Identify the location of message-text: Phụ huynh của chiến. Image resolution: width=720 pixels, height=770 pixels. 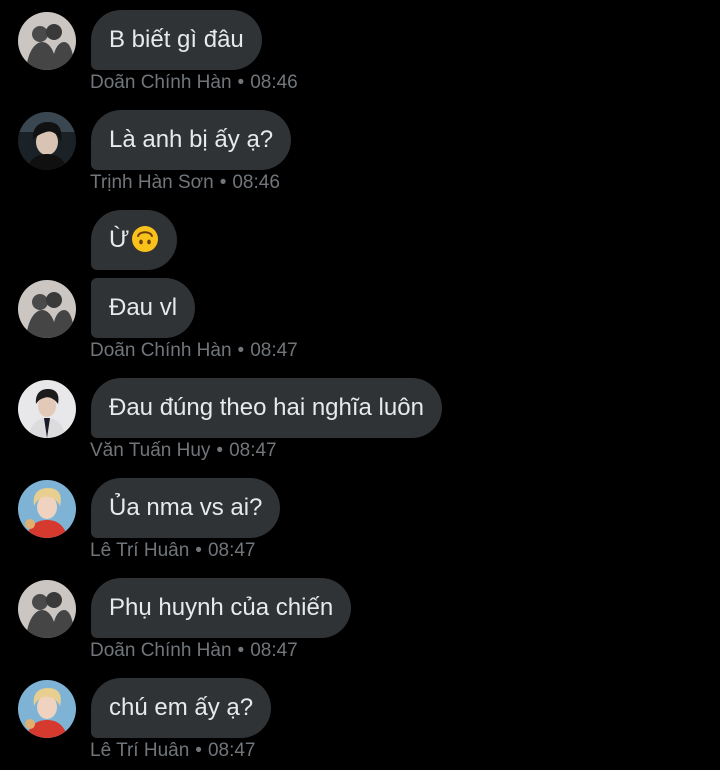
(221, 607).